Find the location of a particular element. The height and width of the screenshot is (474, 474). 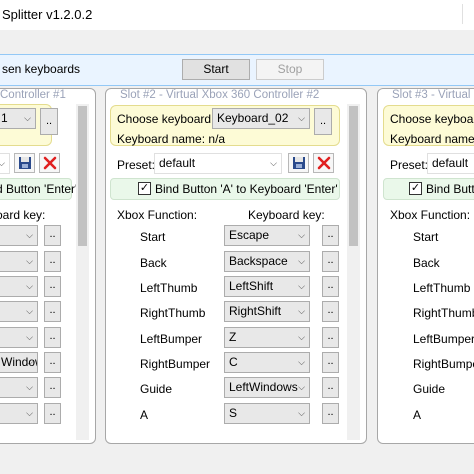

slot-3-keyboard-name-label: Keyboard name is located at coordinates (432, 139).